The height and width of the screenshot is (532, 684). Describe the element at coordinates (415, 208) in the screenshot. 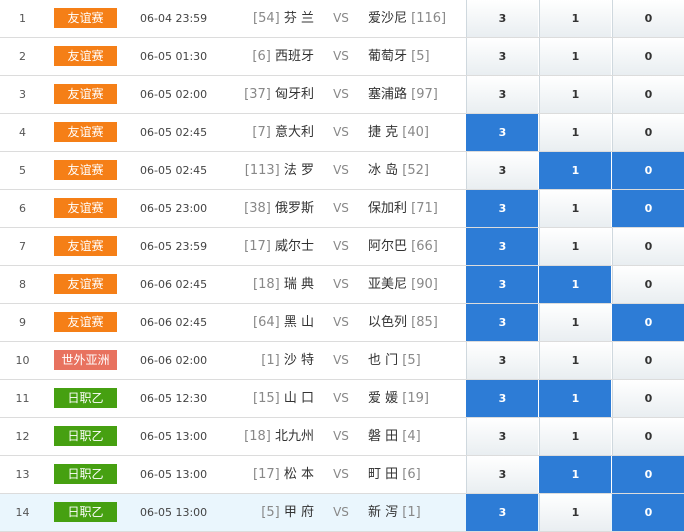

I see `away-team: 保加利 [71]` at that location.